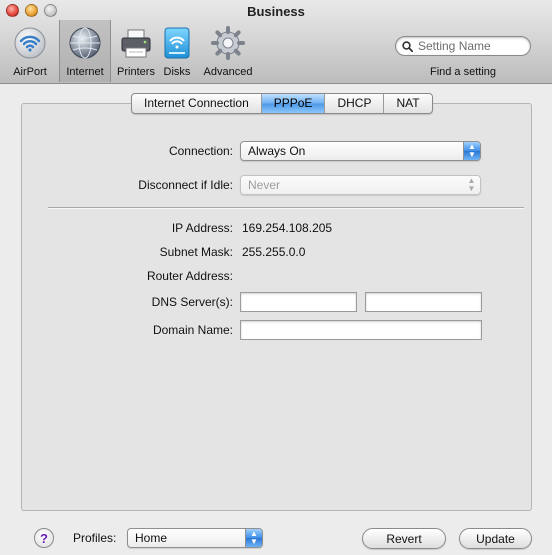 This screenshot has width=552, height=555. I want to click on toolbar-printers: Printers, so click(136, 51).